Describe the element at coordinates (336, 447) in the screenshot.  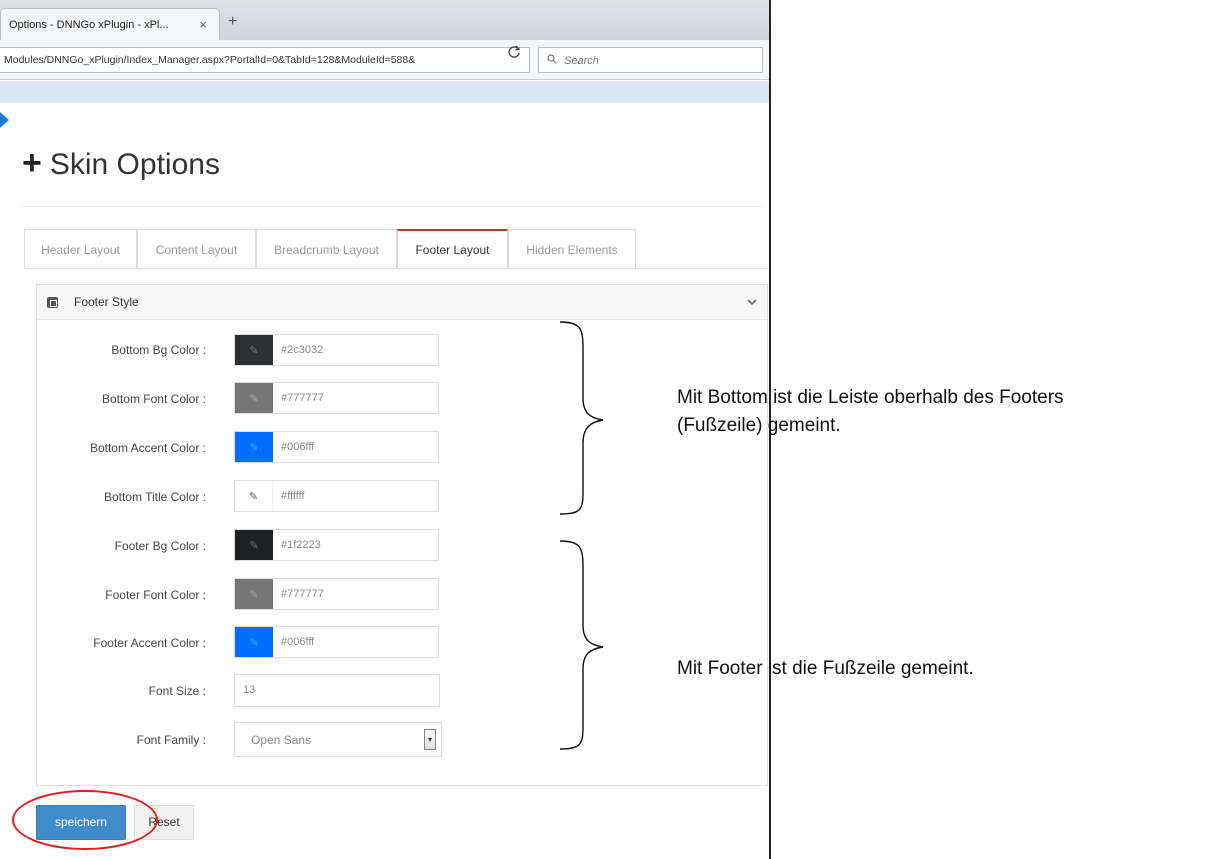
I see `bottom-accent-color-field: ✎ #006fff` at that location.